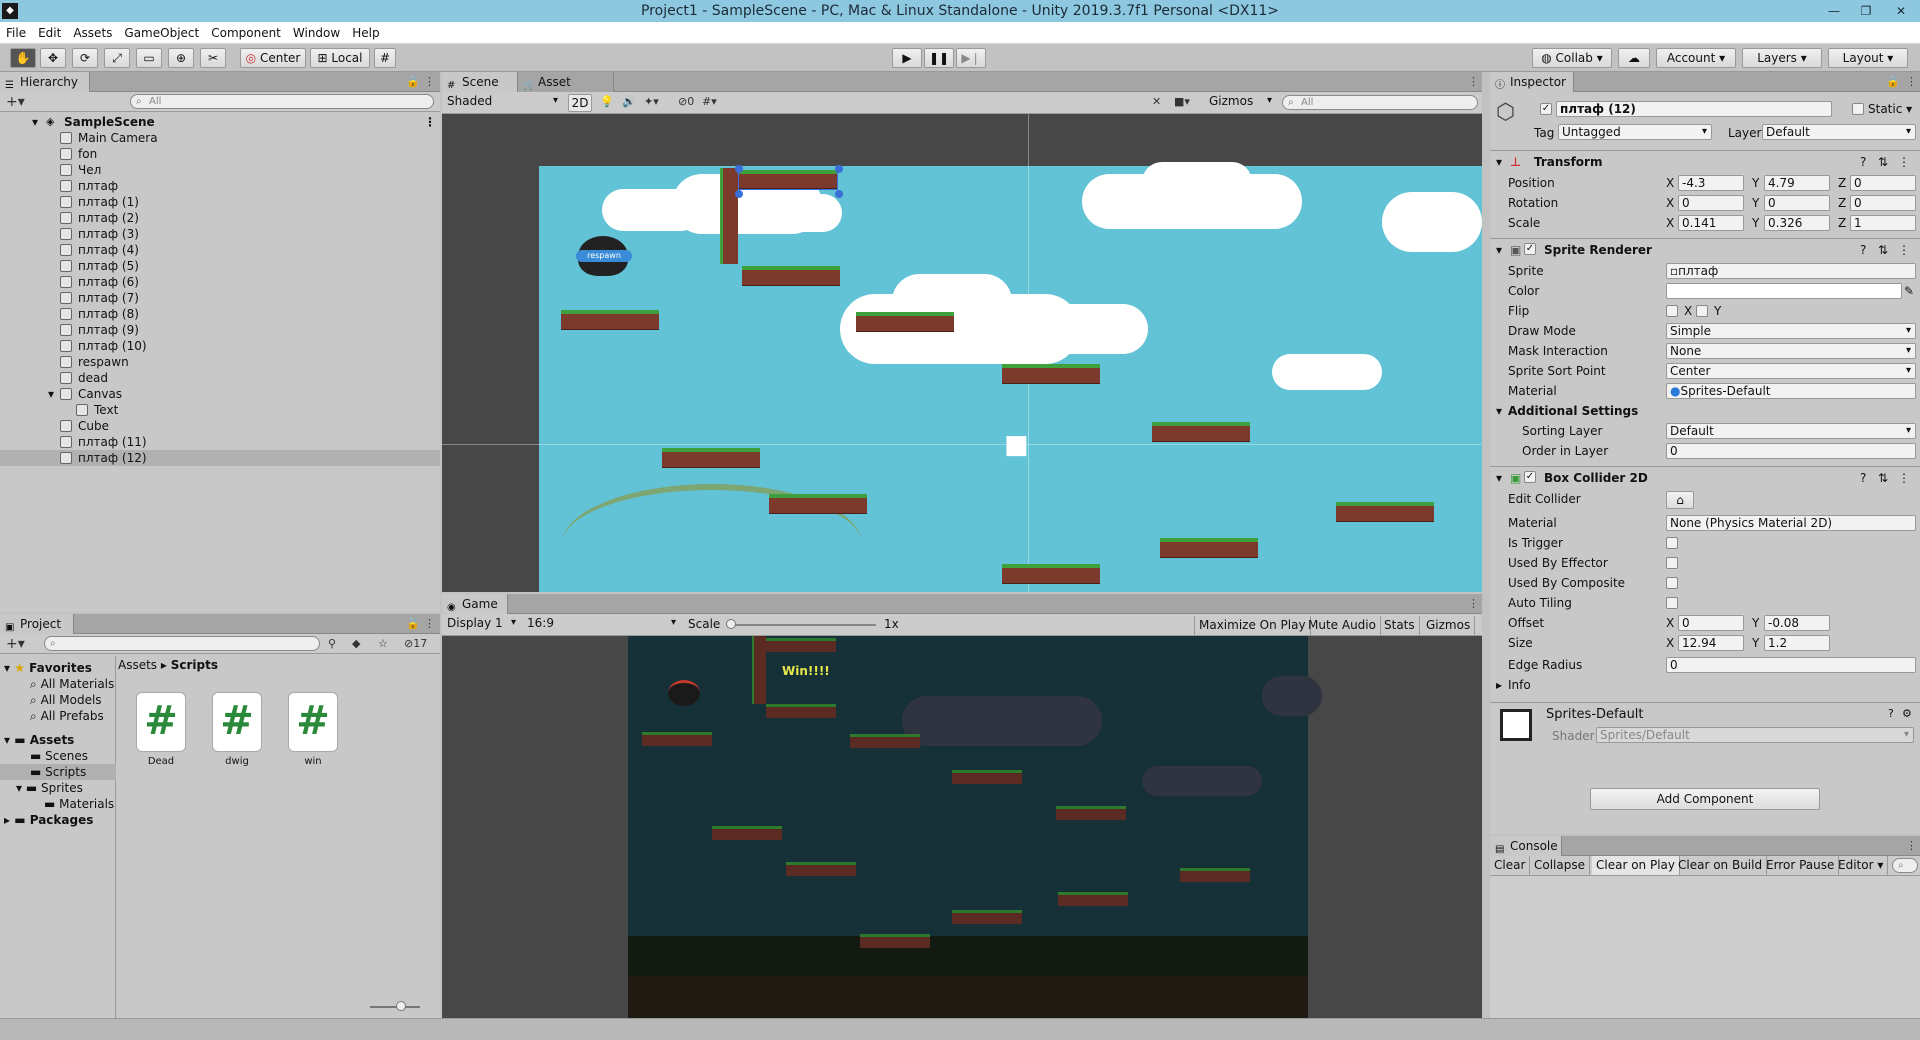  I want to click on lighting-icon: 💡, so click(607, 101).